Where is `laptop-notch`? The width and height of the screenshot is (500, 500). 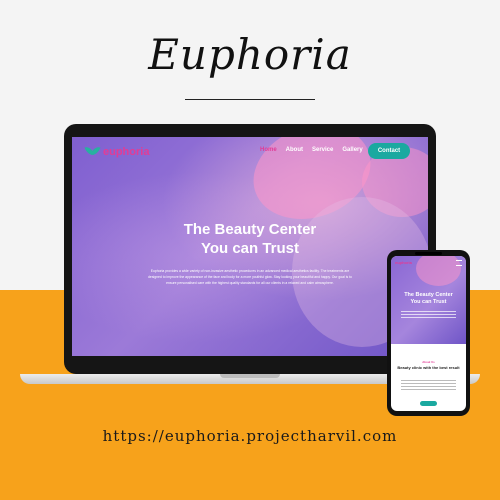 laptop-notch is located at coordinates (250, 376).